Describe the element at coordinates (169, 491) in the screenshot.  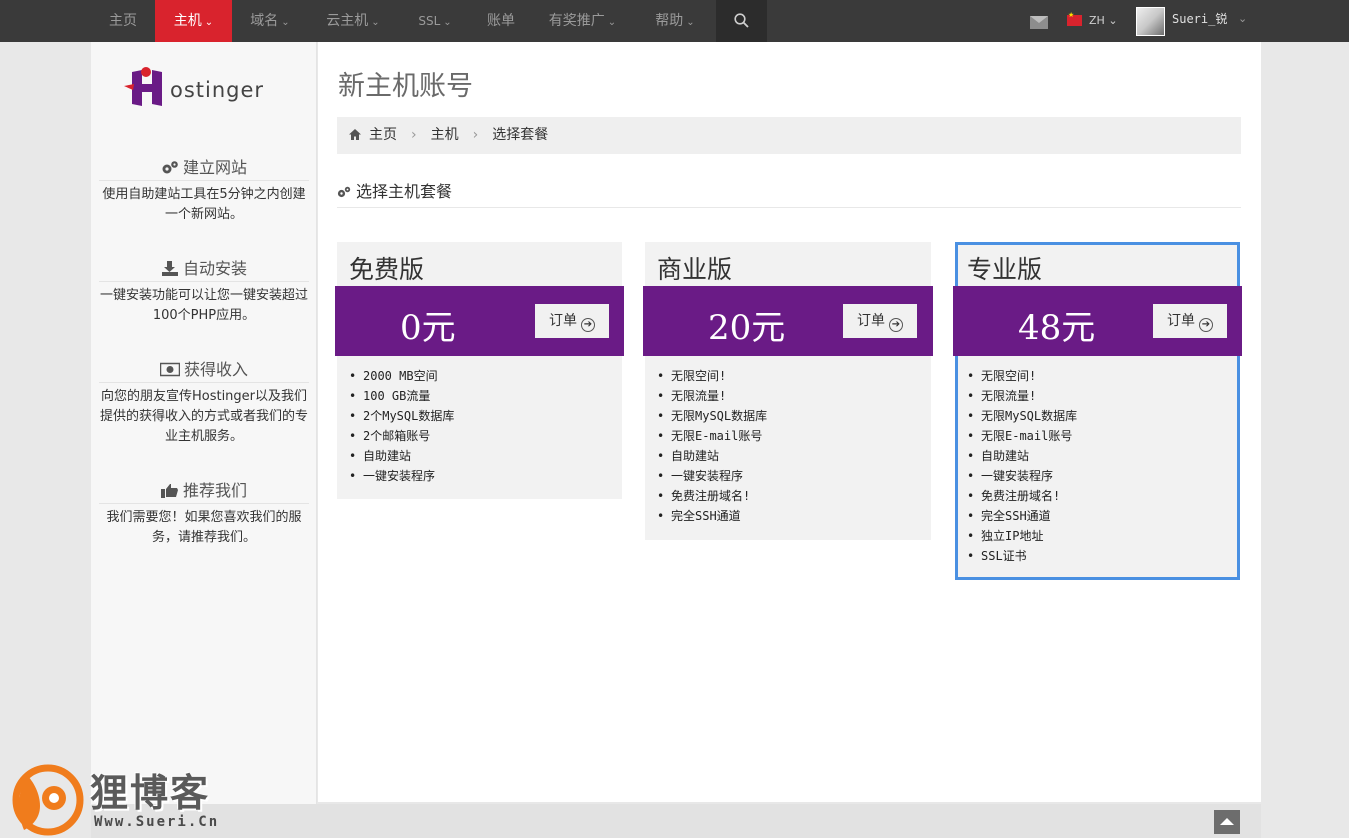
I see `thumbs-up-icon` at that location.